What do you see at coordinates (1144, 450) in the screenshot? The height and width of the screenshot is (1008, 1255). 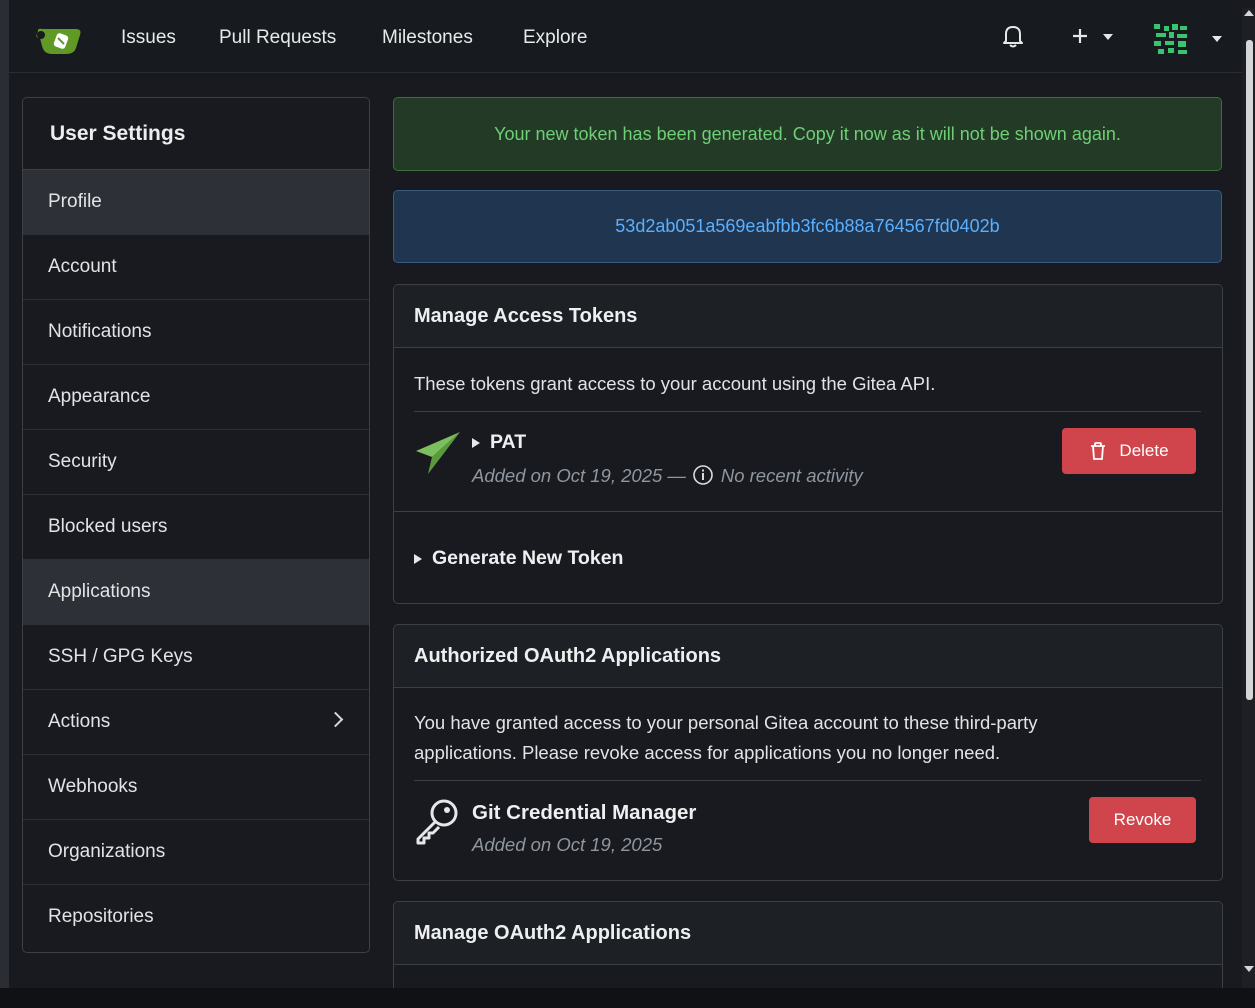 I see `delete-label: Delete` at bounding box center [1144, 450].